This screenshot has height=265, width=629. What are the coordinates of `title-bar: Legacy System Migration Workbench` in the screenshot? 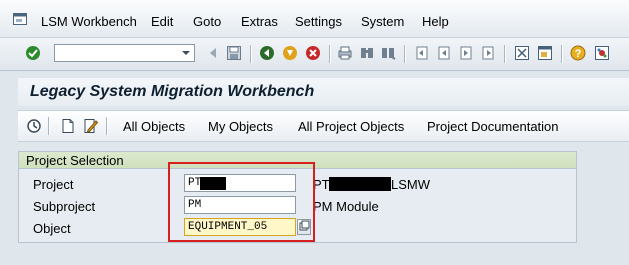 It's located at (323, 92).